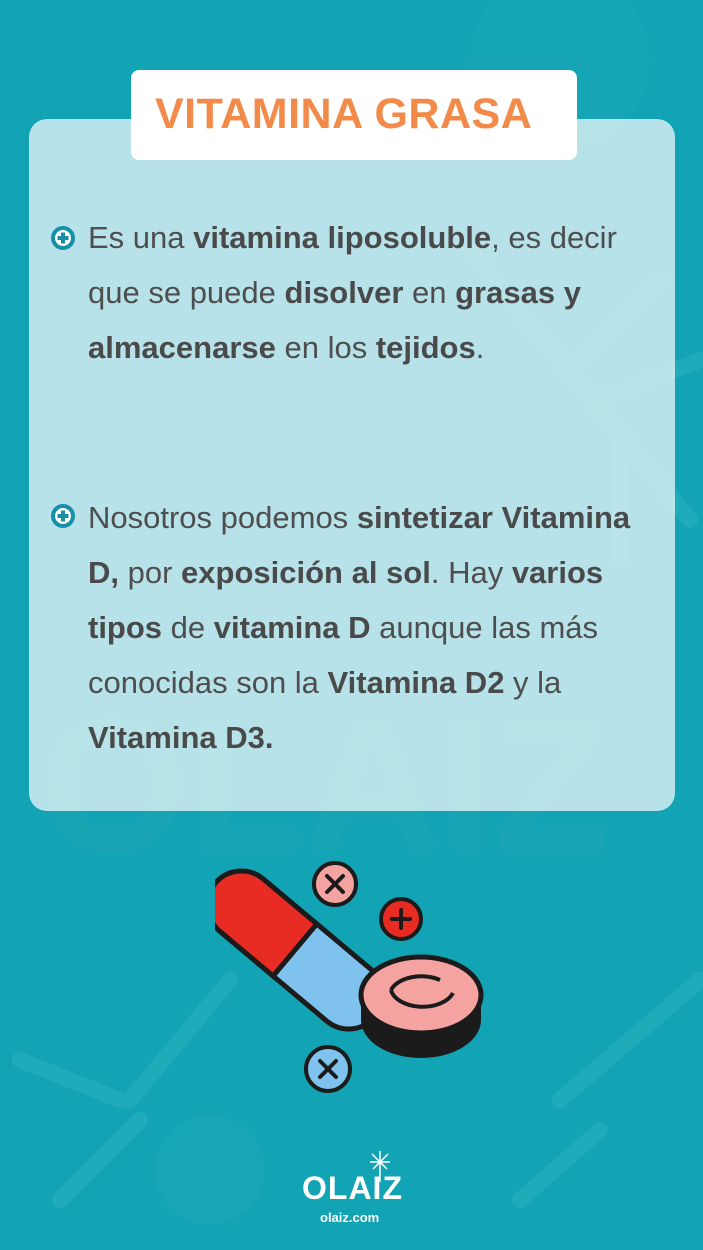  What do you see at coordinates (349, 977) in the screenshot?
I see `pills-illustration` at bounding box center [349, 977].